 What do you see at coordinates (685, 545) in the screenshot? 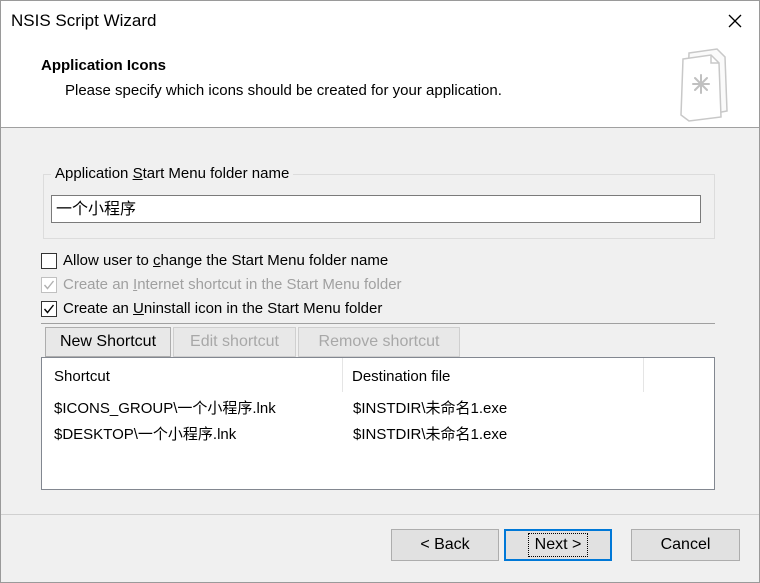
I see `cancel-button: Cancel` at bounding box center [685, 545].